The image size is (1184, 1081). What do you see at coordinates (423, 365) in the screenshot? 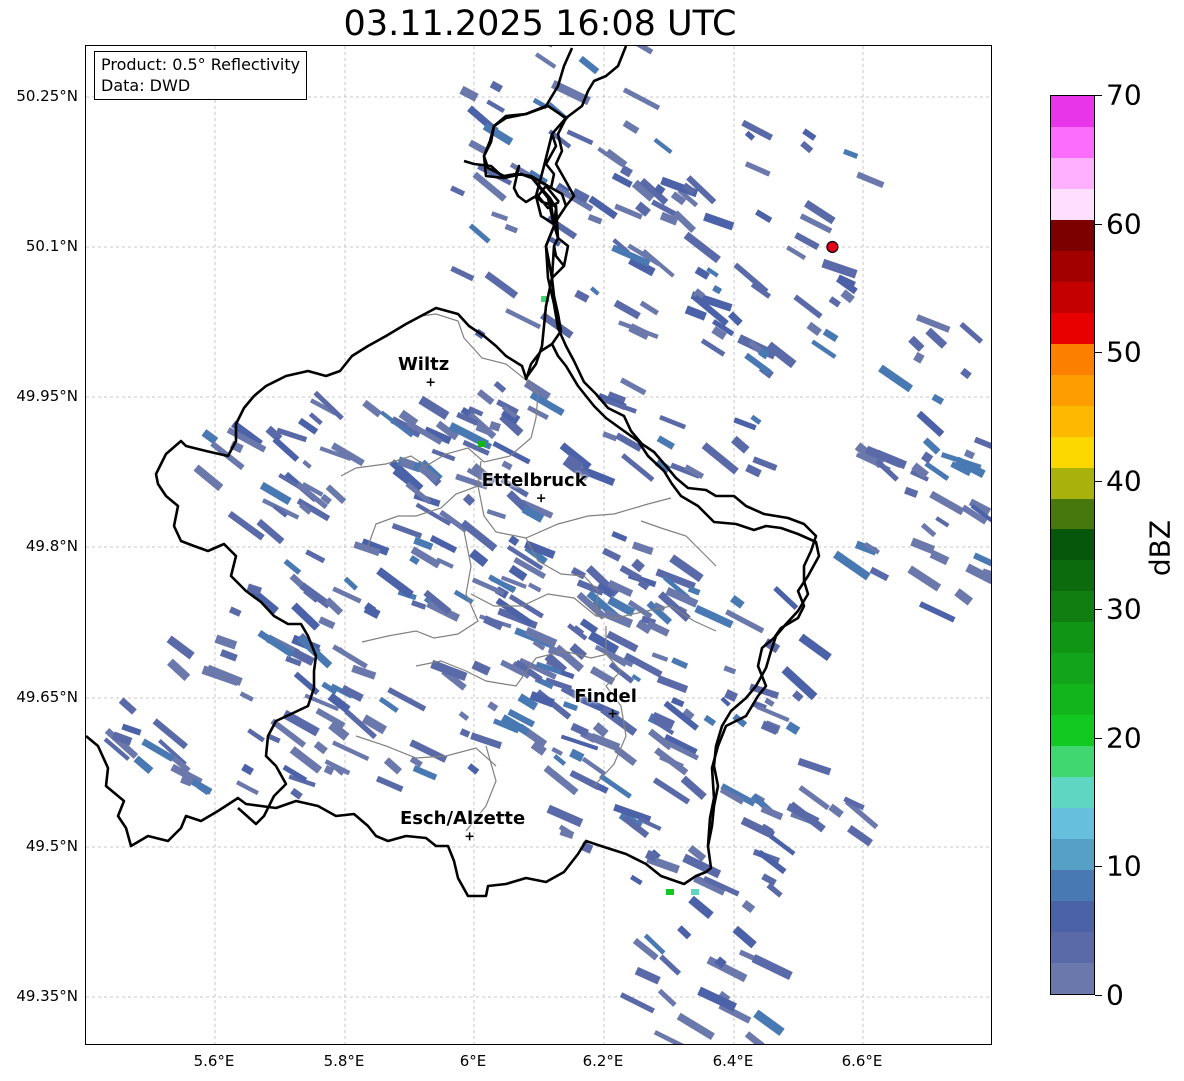
I see `city-label: Wiltz` at bounding box center [423, 365].